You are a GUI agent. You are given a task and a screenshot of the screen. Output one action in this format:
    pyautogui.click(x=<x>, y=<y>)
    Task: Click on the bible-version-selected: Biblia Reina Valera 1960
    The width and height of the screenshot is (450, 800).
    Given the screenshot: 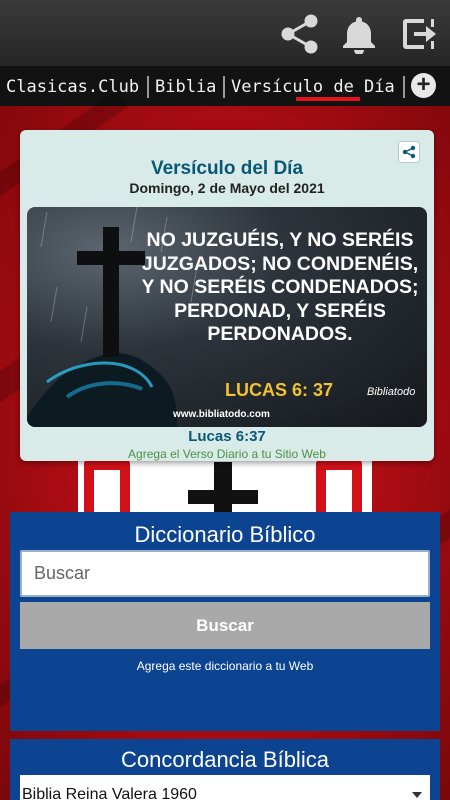 What is the action you would take?
    pyautogui.click(x=109, y=793)
    